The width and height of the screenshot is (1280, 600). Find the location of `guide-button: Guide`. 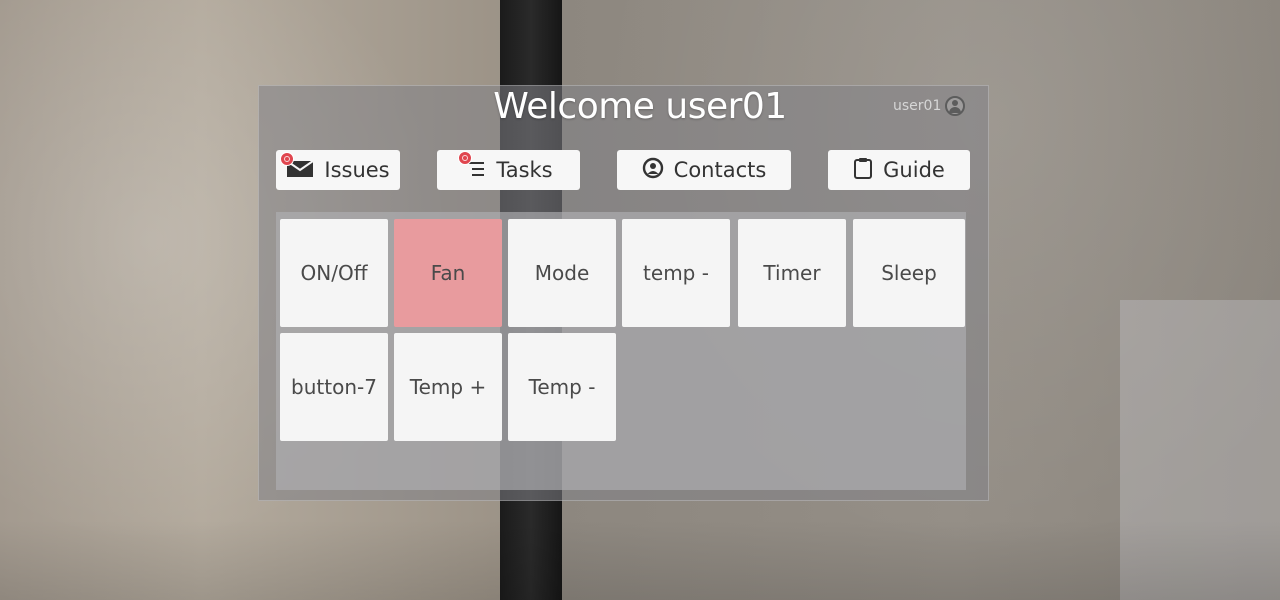

guide-button: Guide is located at coordinates (899, 170).